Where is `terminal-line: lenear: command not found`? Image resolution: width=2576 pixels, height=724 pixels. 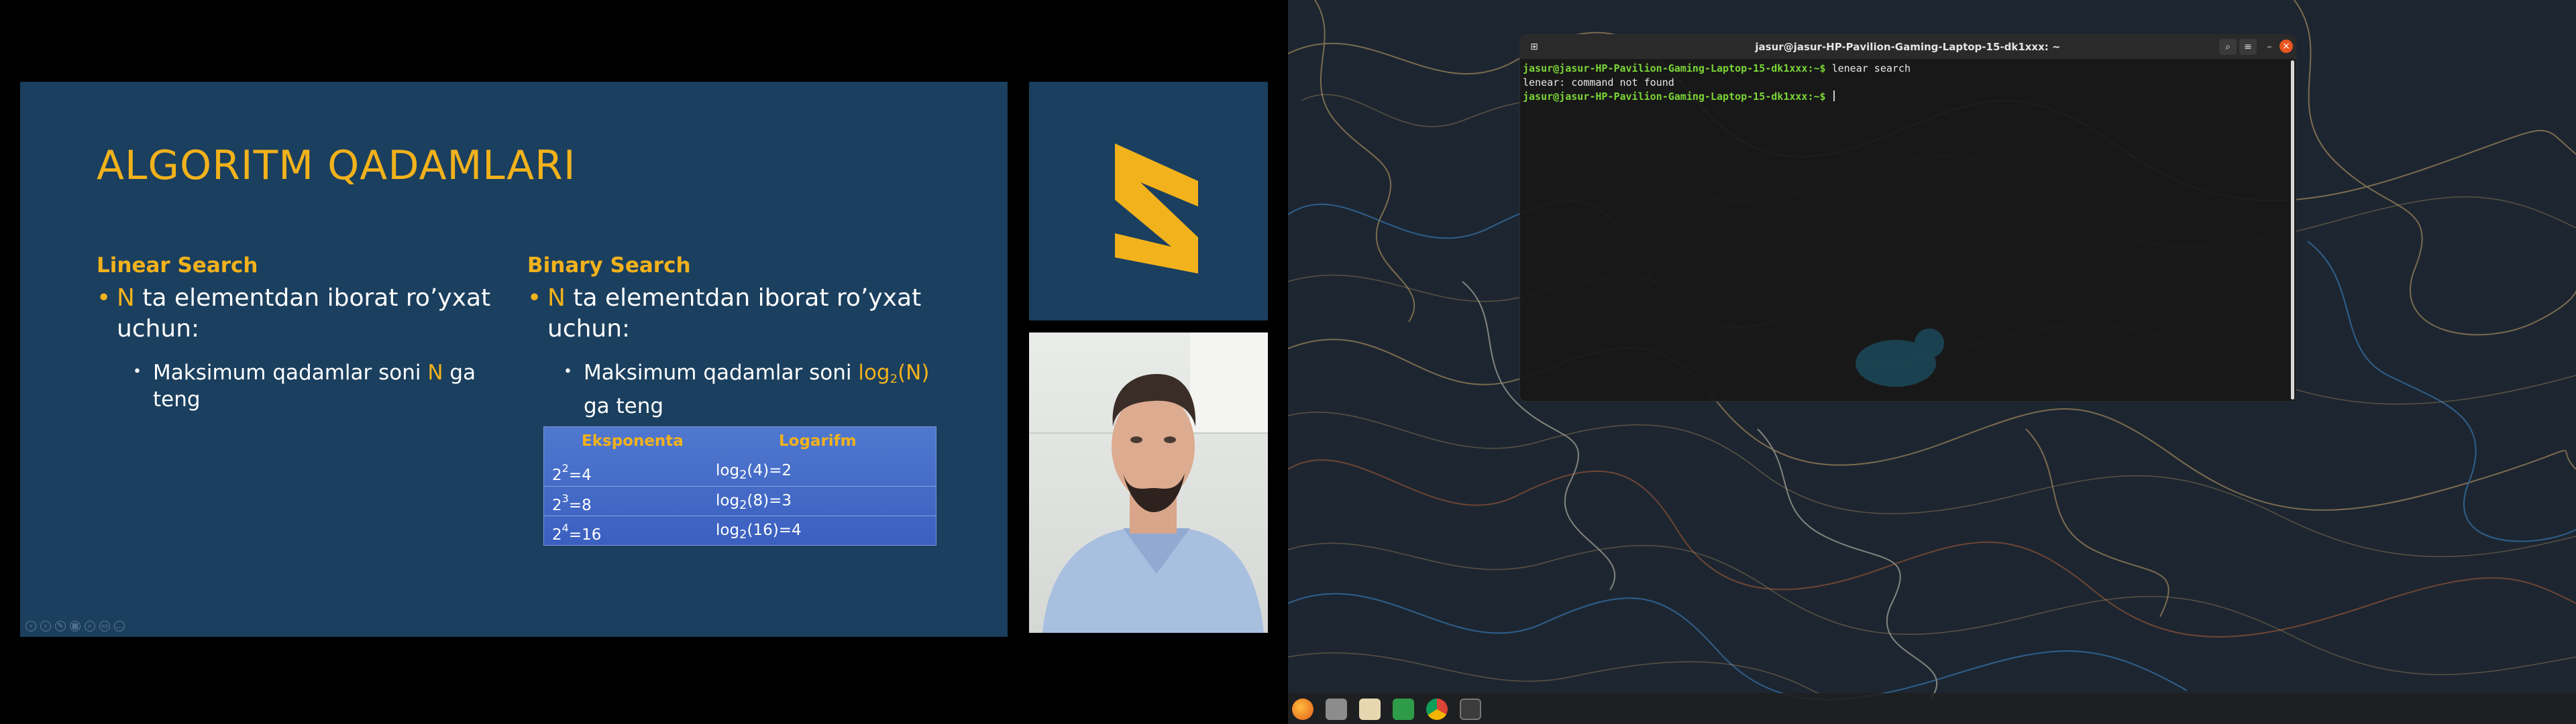 terminal-line: lenear: command not found is located at coordinates (1598, 82).